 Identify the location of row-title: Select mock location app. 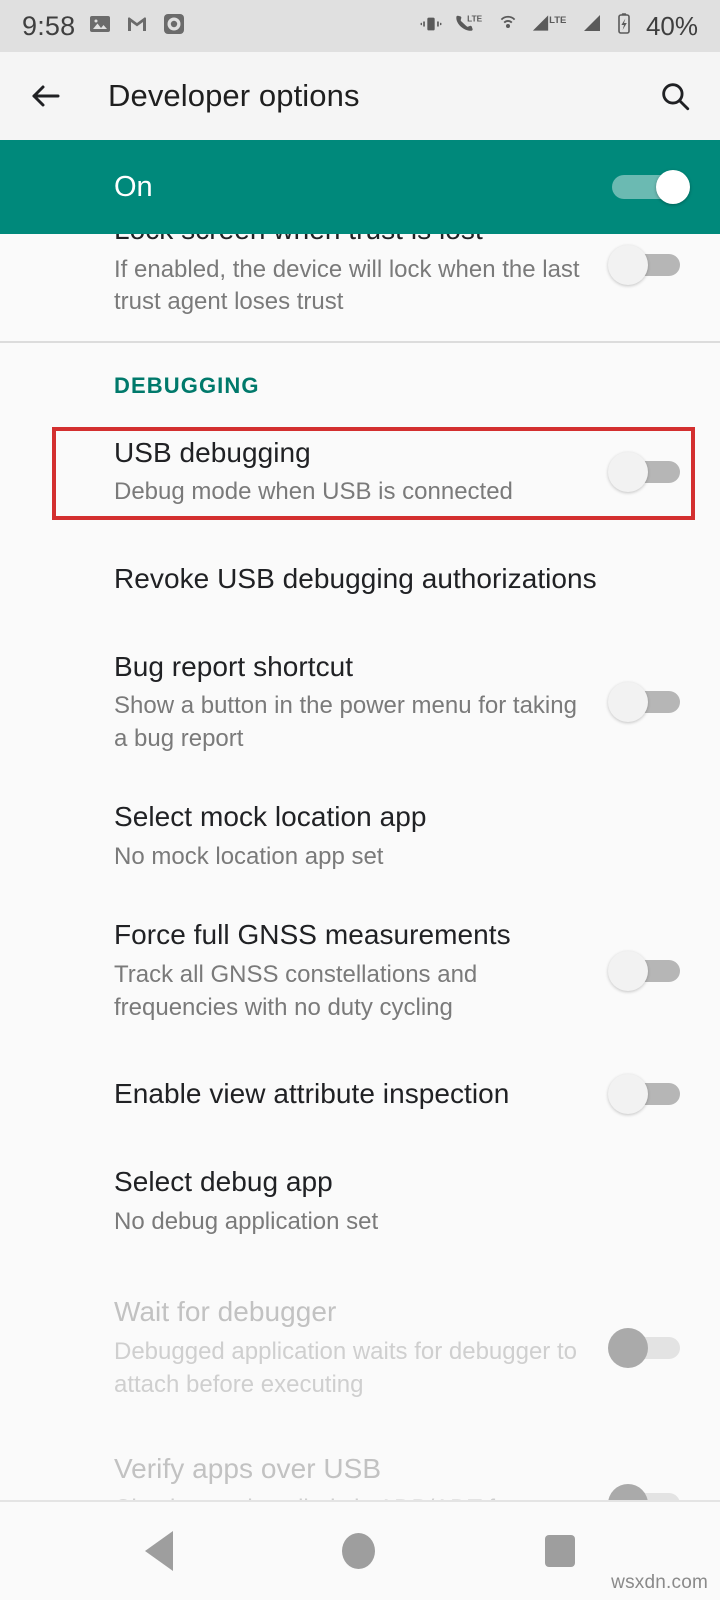
(270, 817).